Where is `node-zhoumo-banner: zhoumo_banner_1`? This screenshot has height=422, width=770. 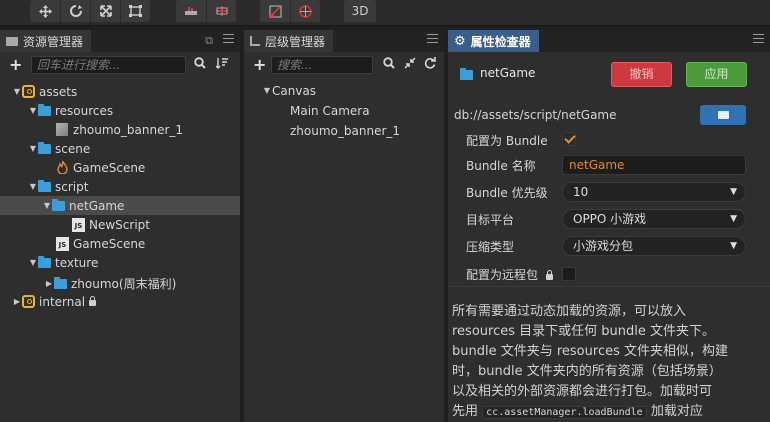 node-zhoumo-banner: zhoumo_banner_1 is located at coordinates (345, 130).